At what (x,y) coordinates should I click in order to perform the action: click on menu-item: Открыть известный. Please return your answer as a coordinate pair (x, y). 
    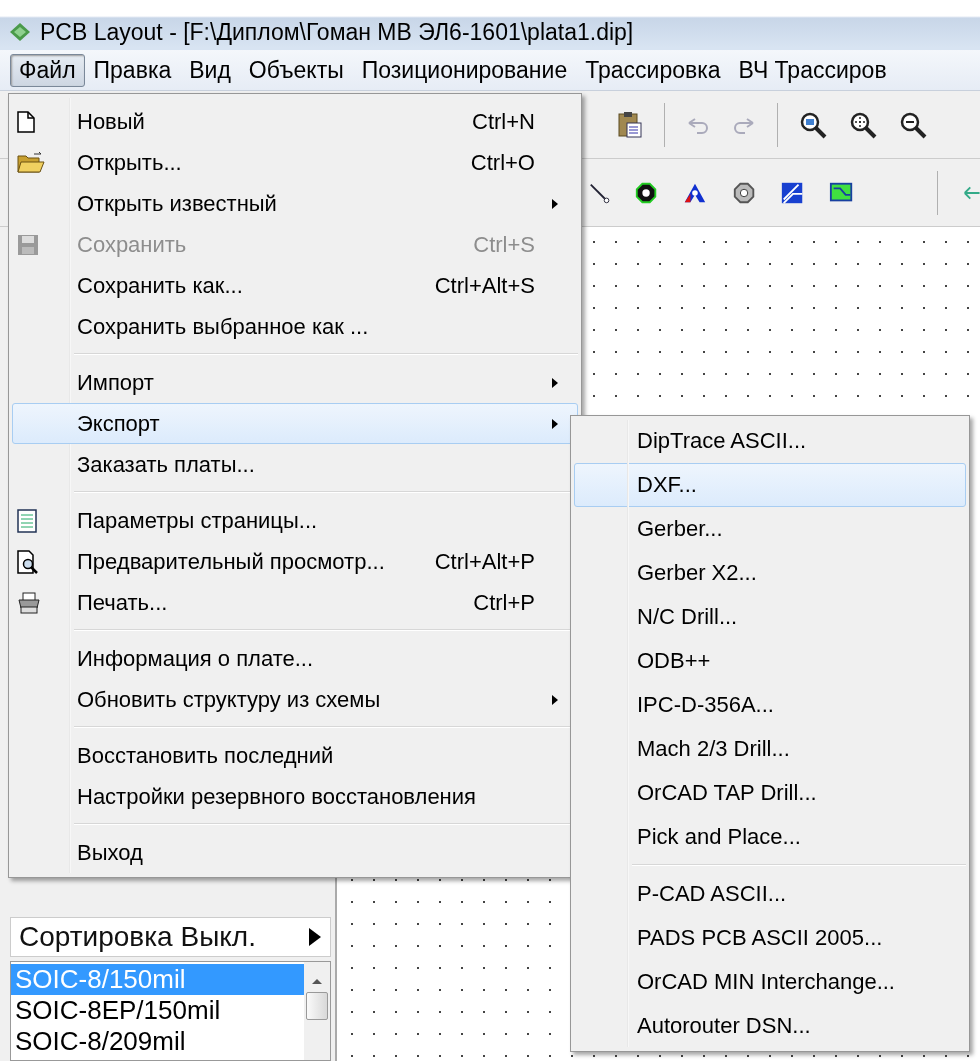
    Looking at the image, I should click on (295, 203).